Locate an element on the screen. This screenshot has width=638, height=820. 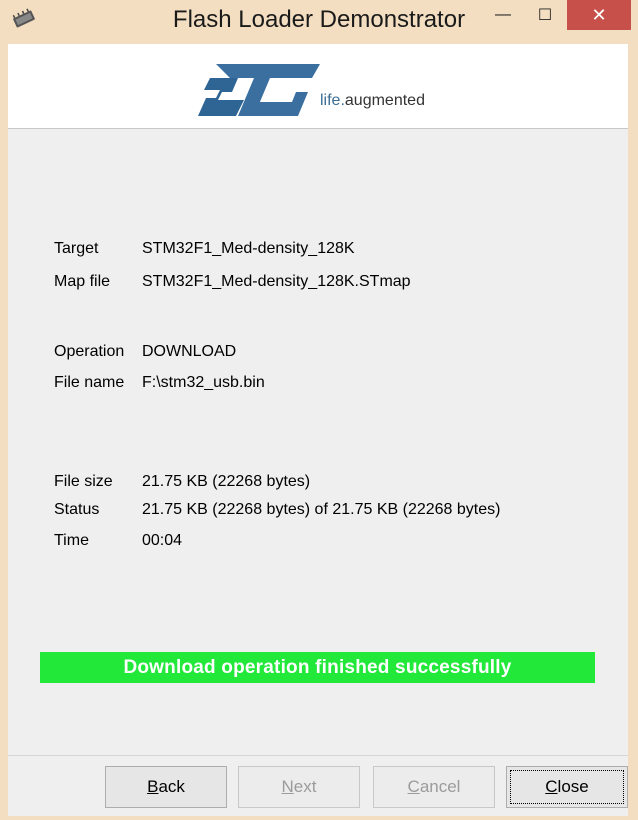
wizard-button-bar: Back Next Cancel Close is located at coordinates (318, 785).